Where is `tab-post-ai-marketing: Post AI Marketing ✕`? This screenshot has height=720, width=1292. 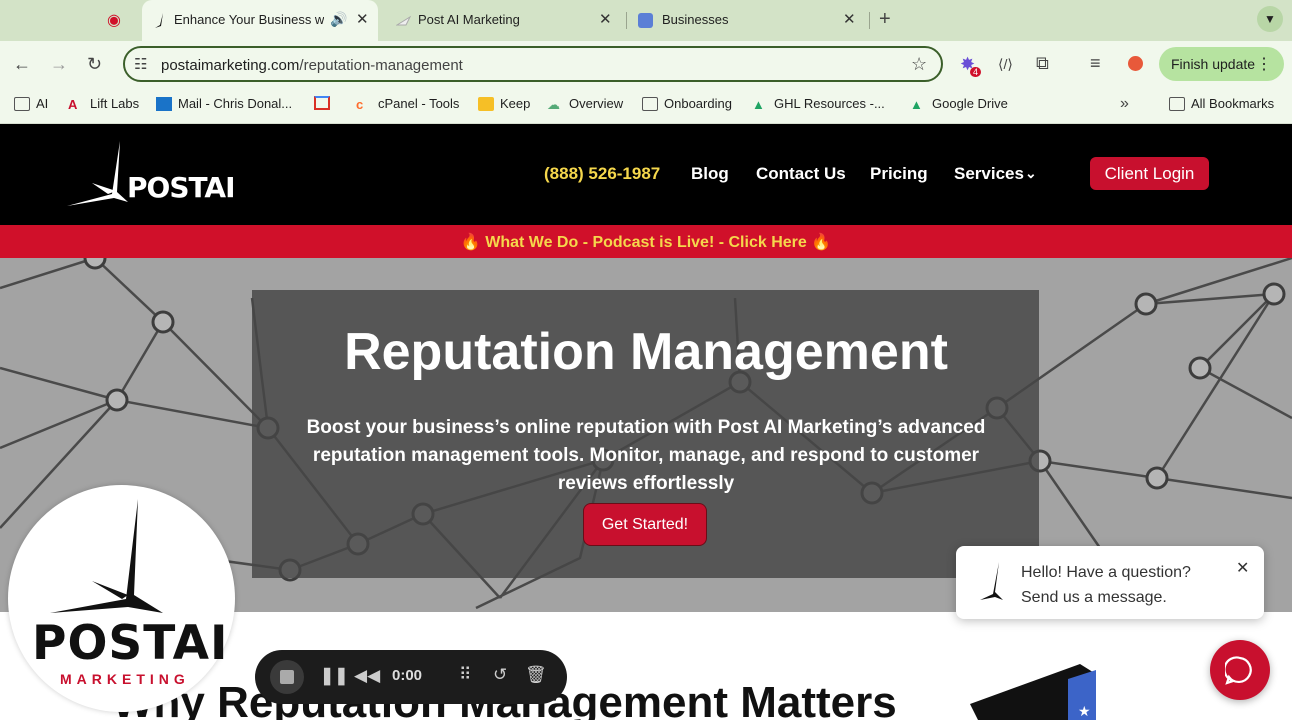 tab-post-ai-marketing: Post AI Marketing ✕ is located at coordinates (506, 20).